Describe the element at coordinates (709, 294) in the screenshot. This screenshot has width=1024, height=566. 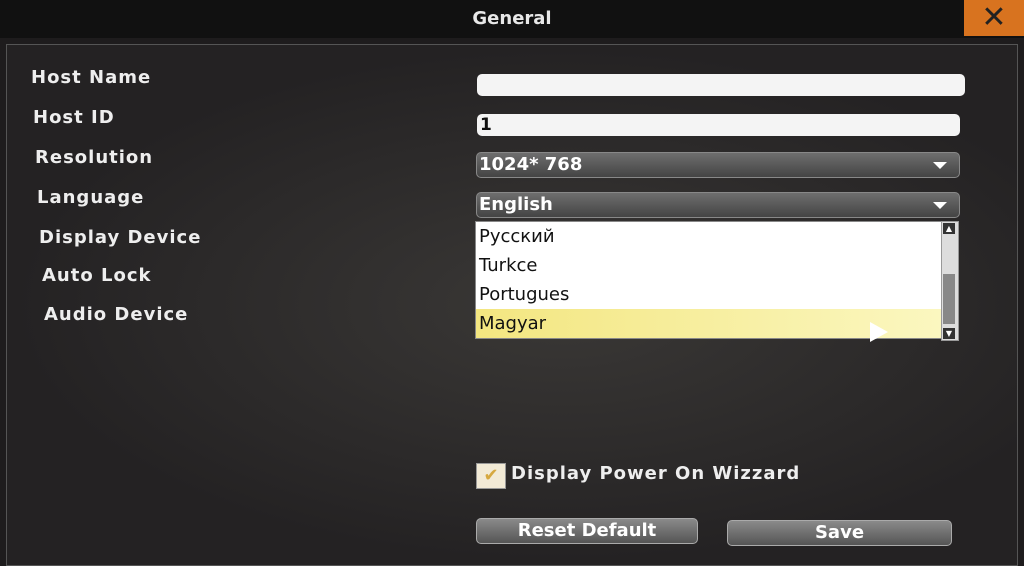
I see `language-option: Portugues` at that location.